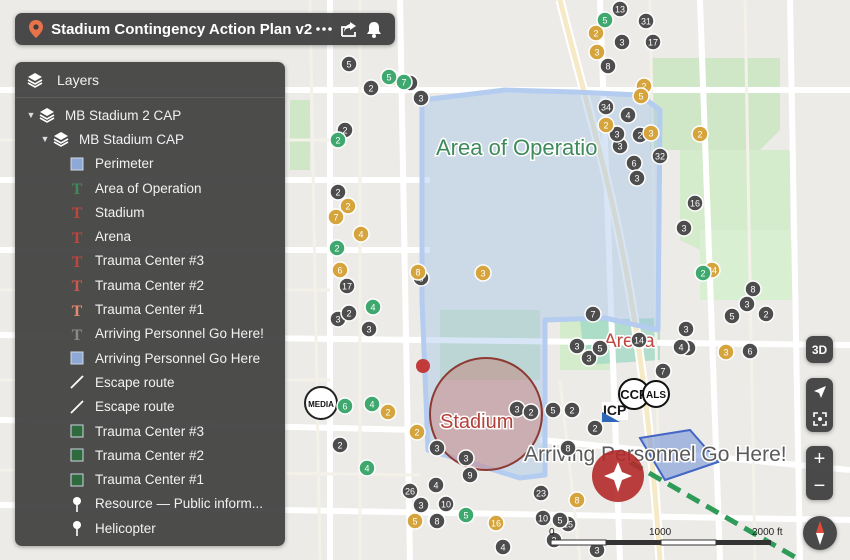 Image resolution: width=850 pixels, height=560 pixels. I want to click on gray-resource-marker: 34, so click(606, 107).